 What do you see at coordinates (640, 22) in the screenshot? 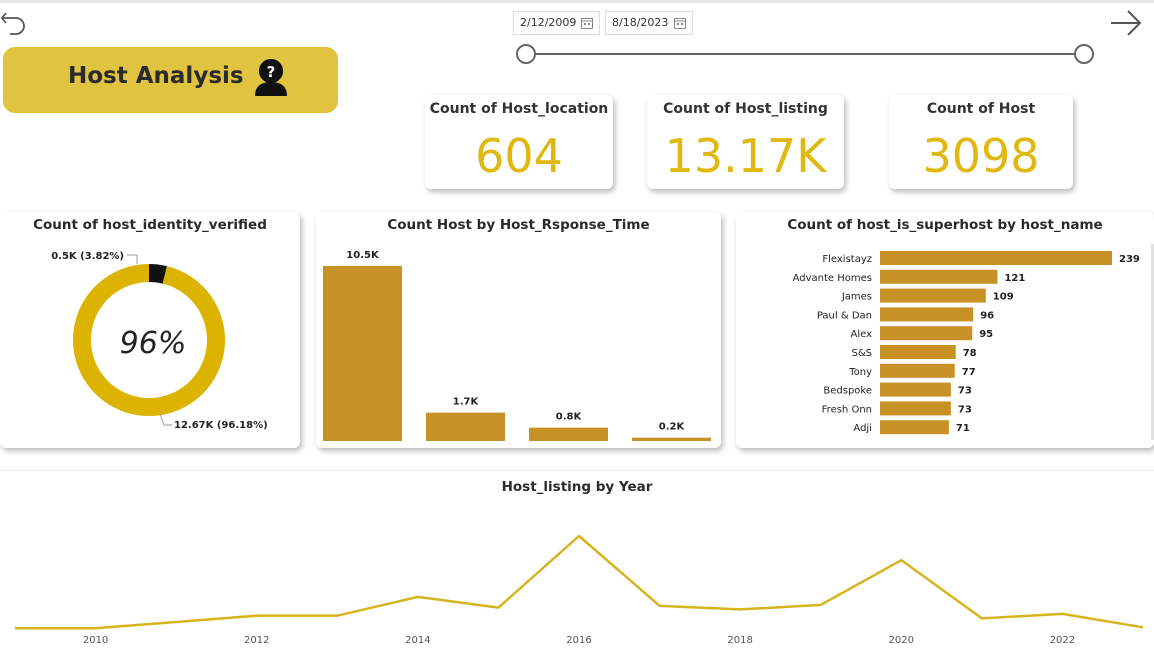
I see `date-end-value: 8/18/2023` at bounding box center [640, 22].